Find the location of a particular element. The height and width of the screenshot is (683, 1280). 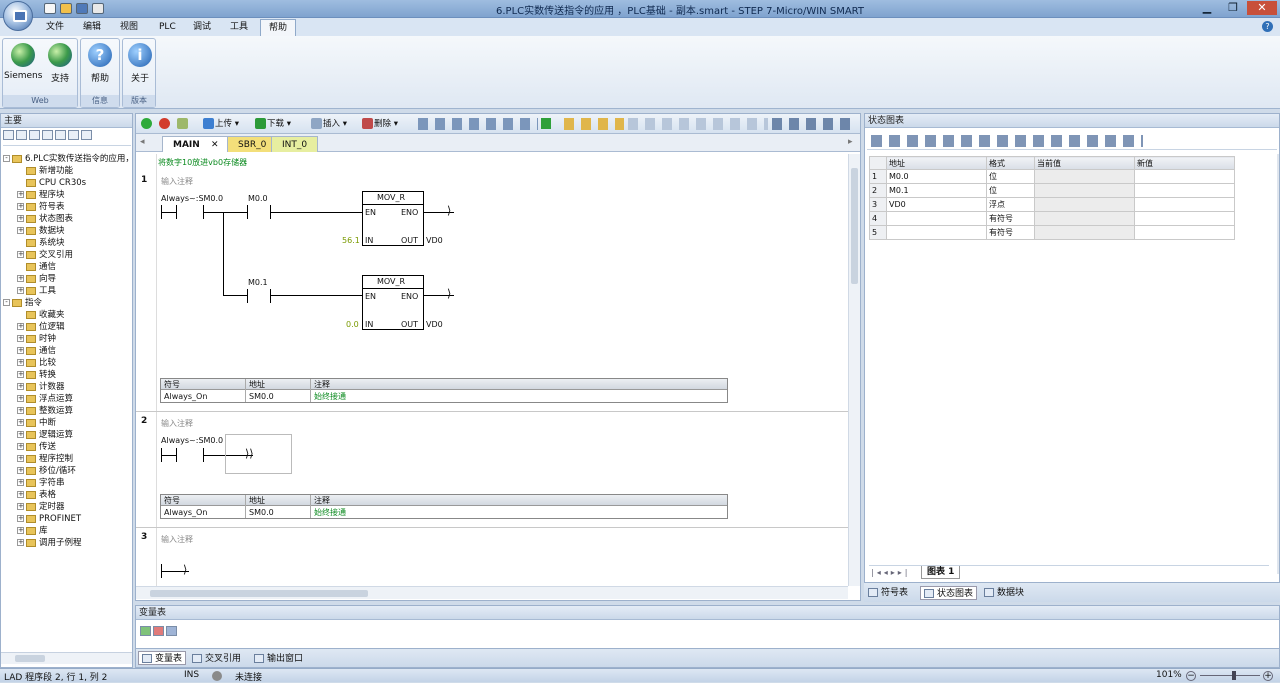

maximize-button: ❐ is located at coordinates (1233, 8).